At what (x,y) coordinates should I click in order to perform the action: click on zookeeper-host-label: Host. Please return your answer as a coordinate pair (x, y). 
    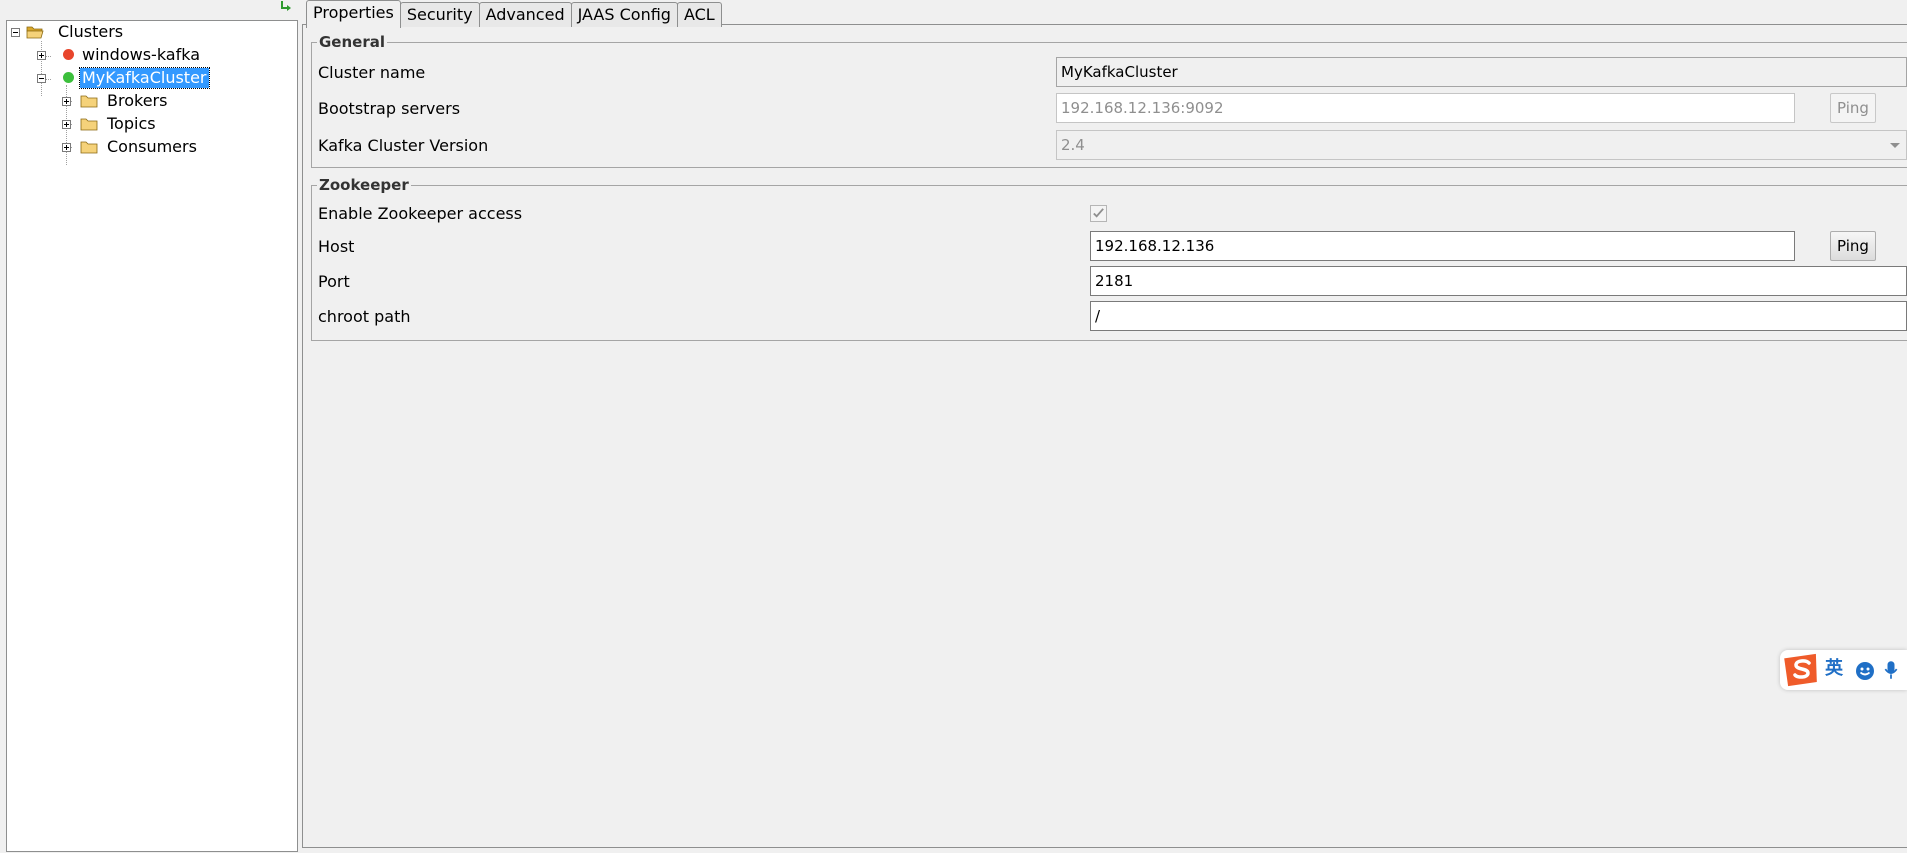
    Looking at the image, I should click on (336, 246).